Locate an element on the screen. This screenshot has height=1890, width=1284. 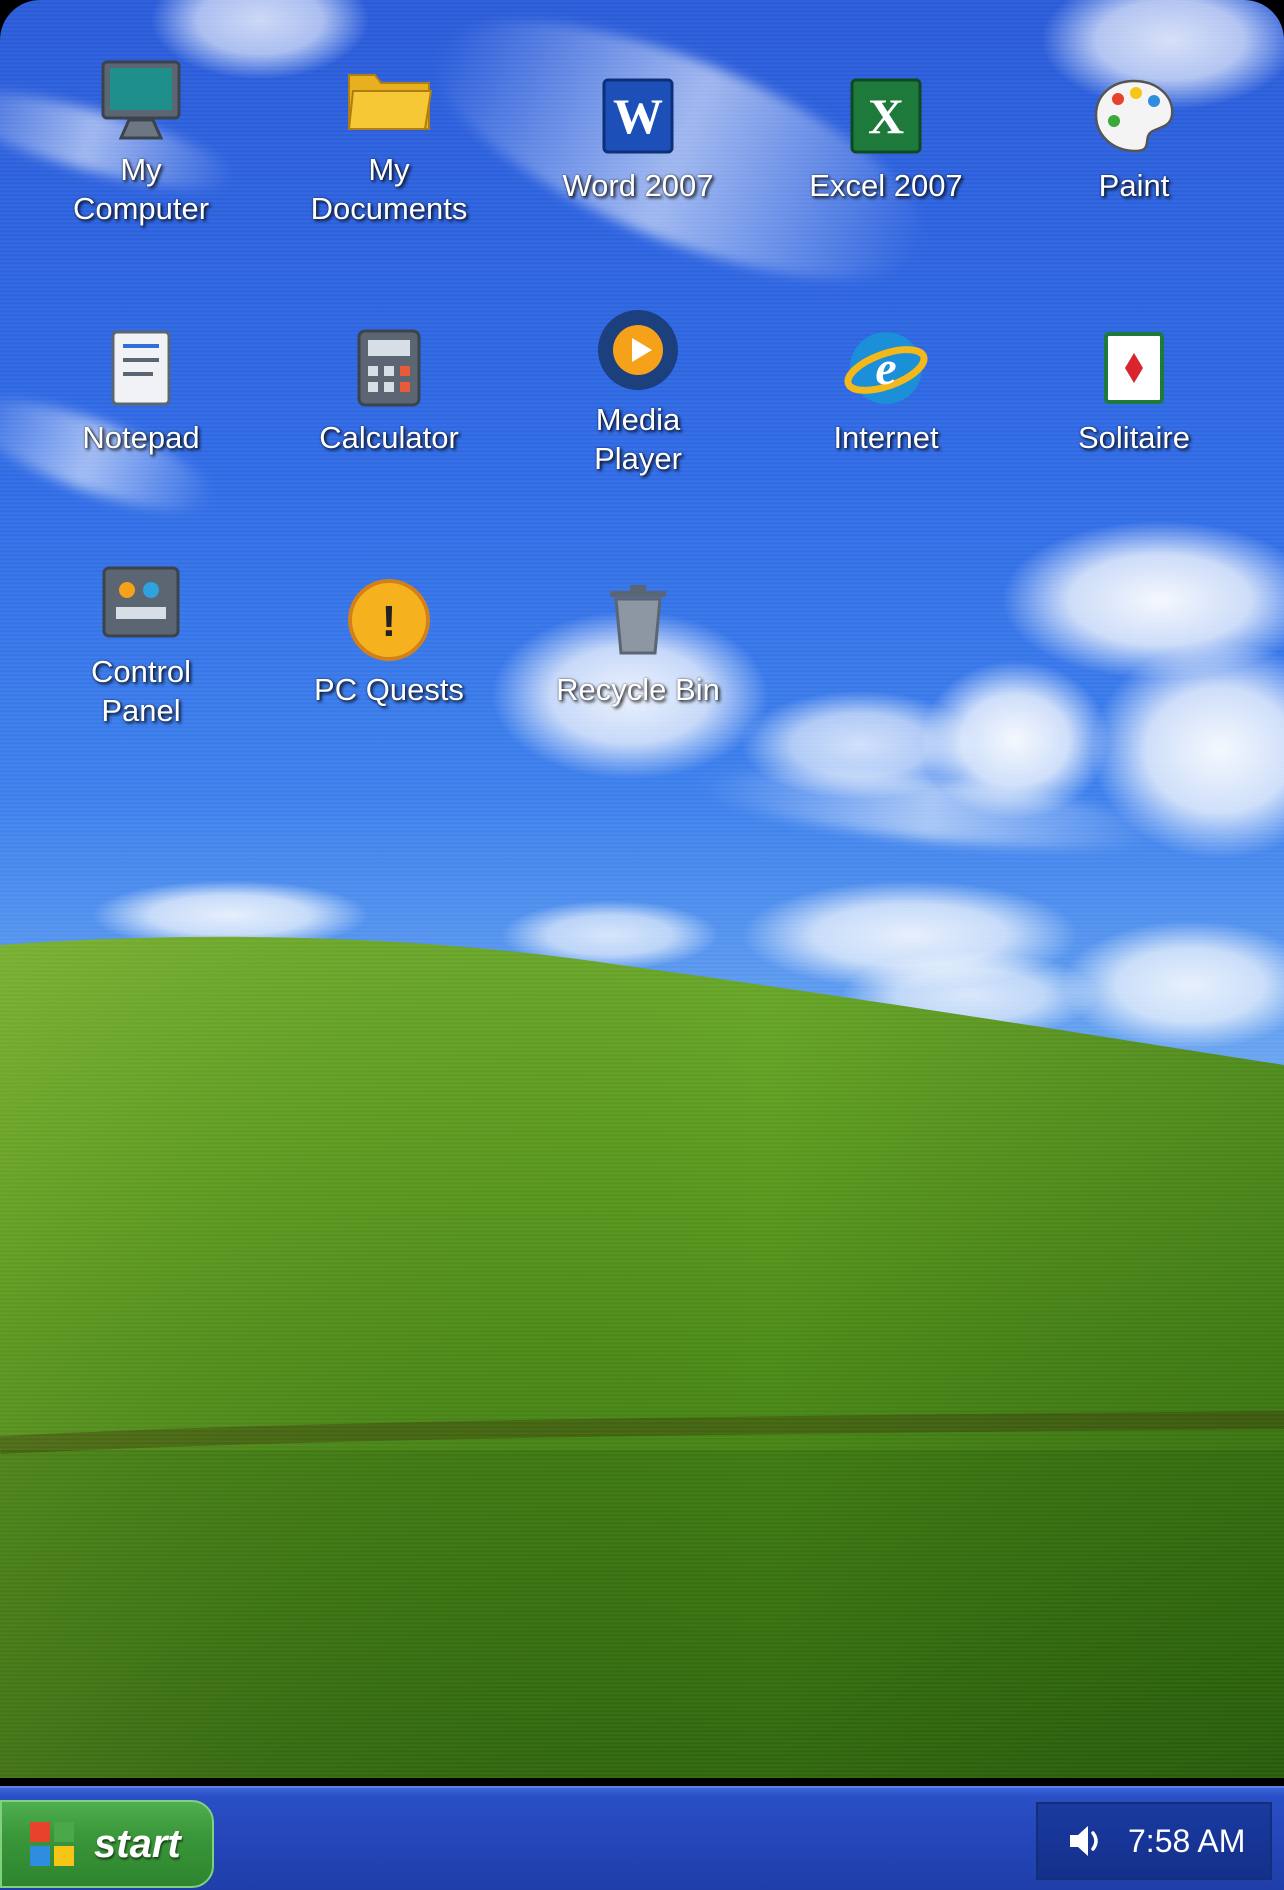
control-panel-icon is located at coordinates (141, 602).